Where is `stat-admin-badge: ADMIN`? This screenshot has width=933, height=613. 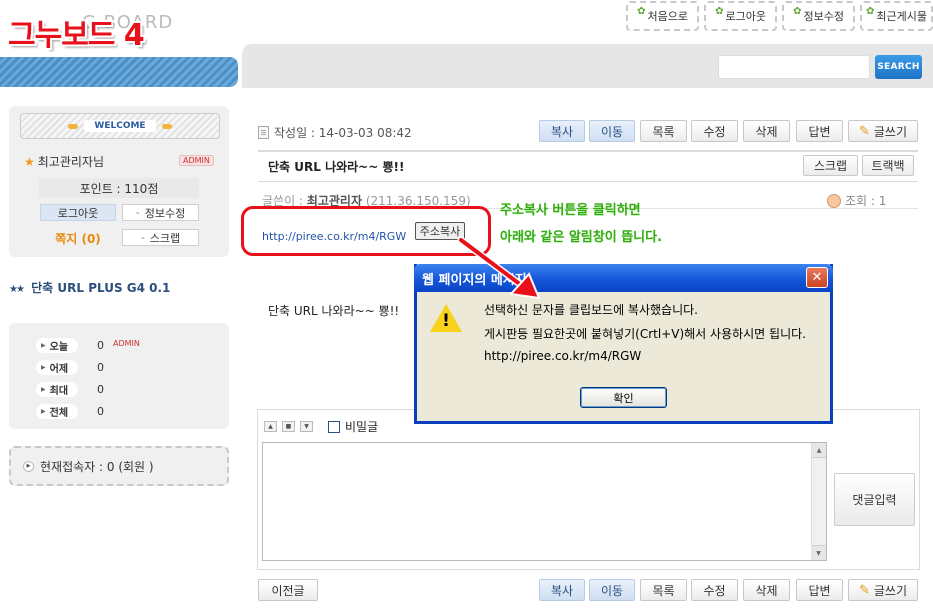
stat-admin-badge: ADMIN is located at coordinates (126, 343).